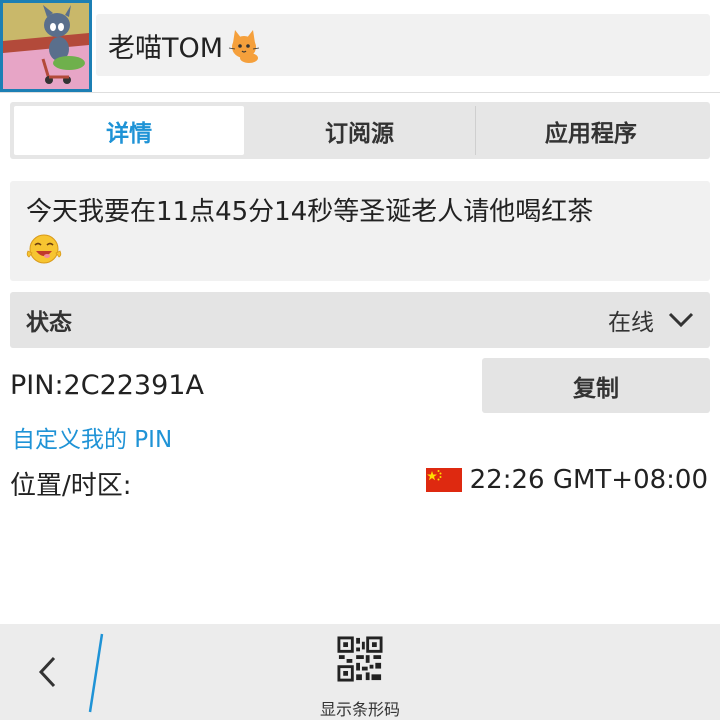  What do you see at coordinates (681, 320) in the screenshot?
I see `chevron-down-icon` at bounding box center [681, 320].